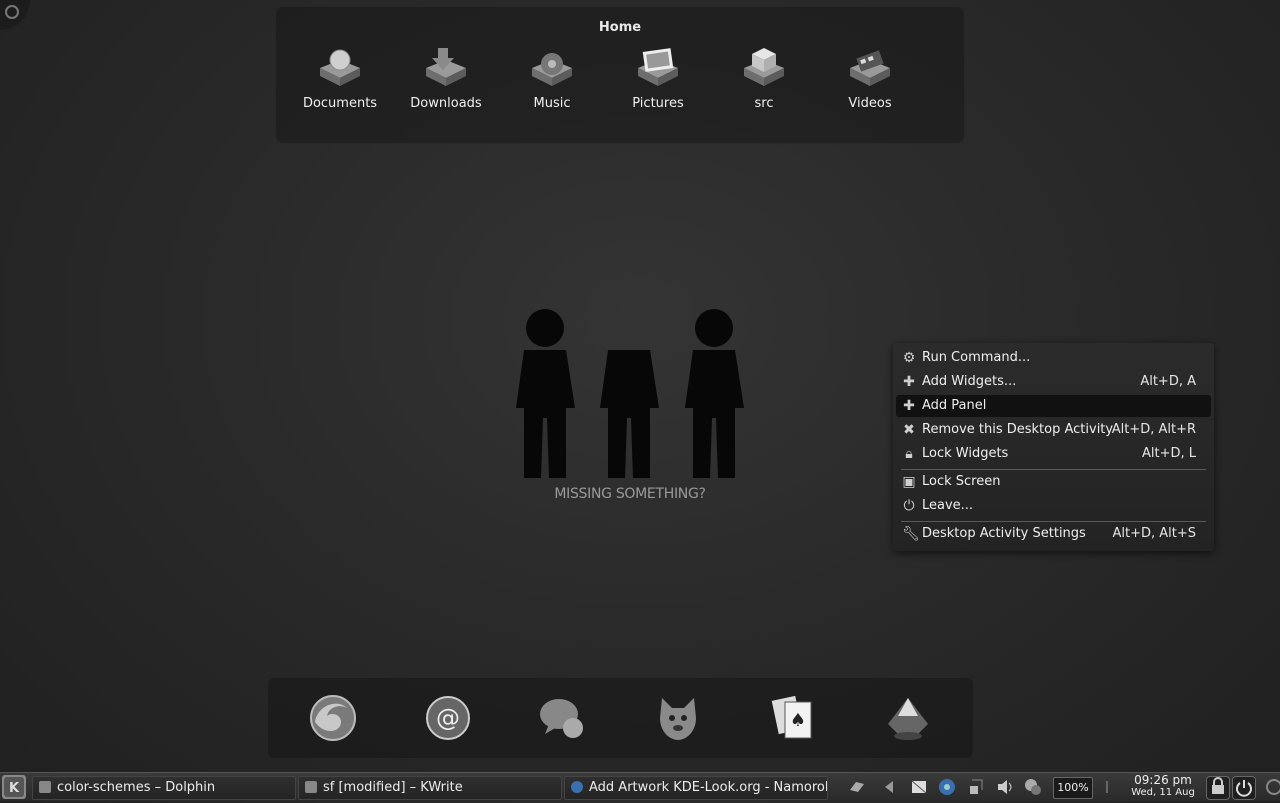 The height and width of the screenshot is (803, 1280). I want to click on lock-screen-icon, so click(1218, 785).